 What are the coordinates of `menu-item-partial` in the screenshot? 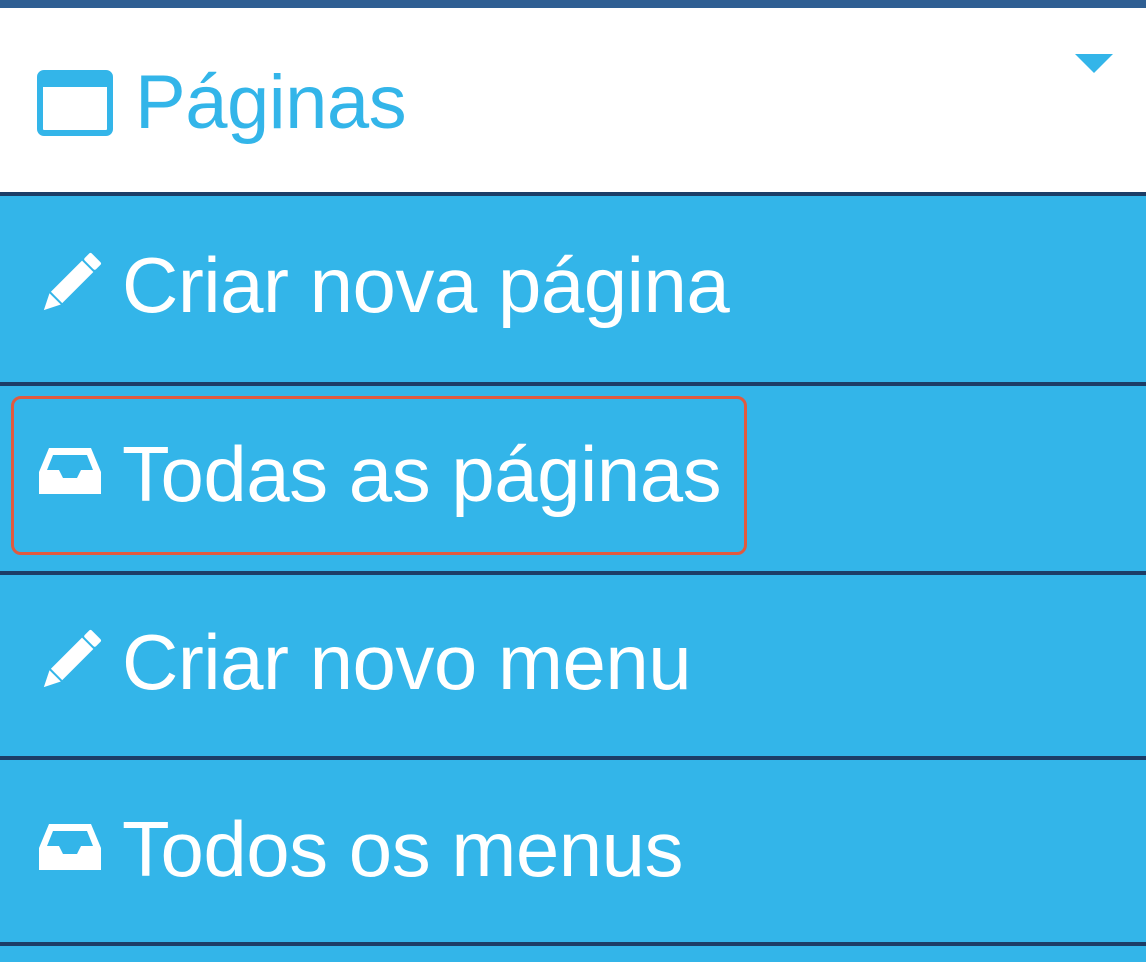 It's located at (573, 954).